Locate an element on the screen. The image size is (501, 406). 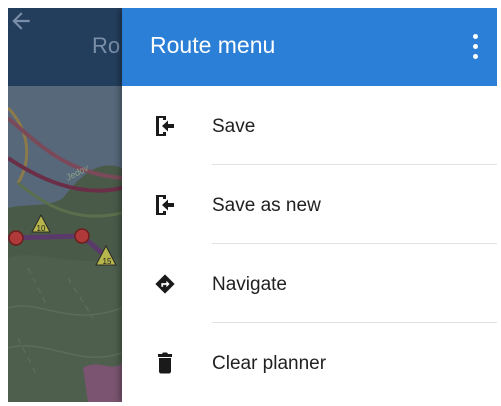
map-marker-label: 15 is located at coordinates (107, 261).